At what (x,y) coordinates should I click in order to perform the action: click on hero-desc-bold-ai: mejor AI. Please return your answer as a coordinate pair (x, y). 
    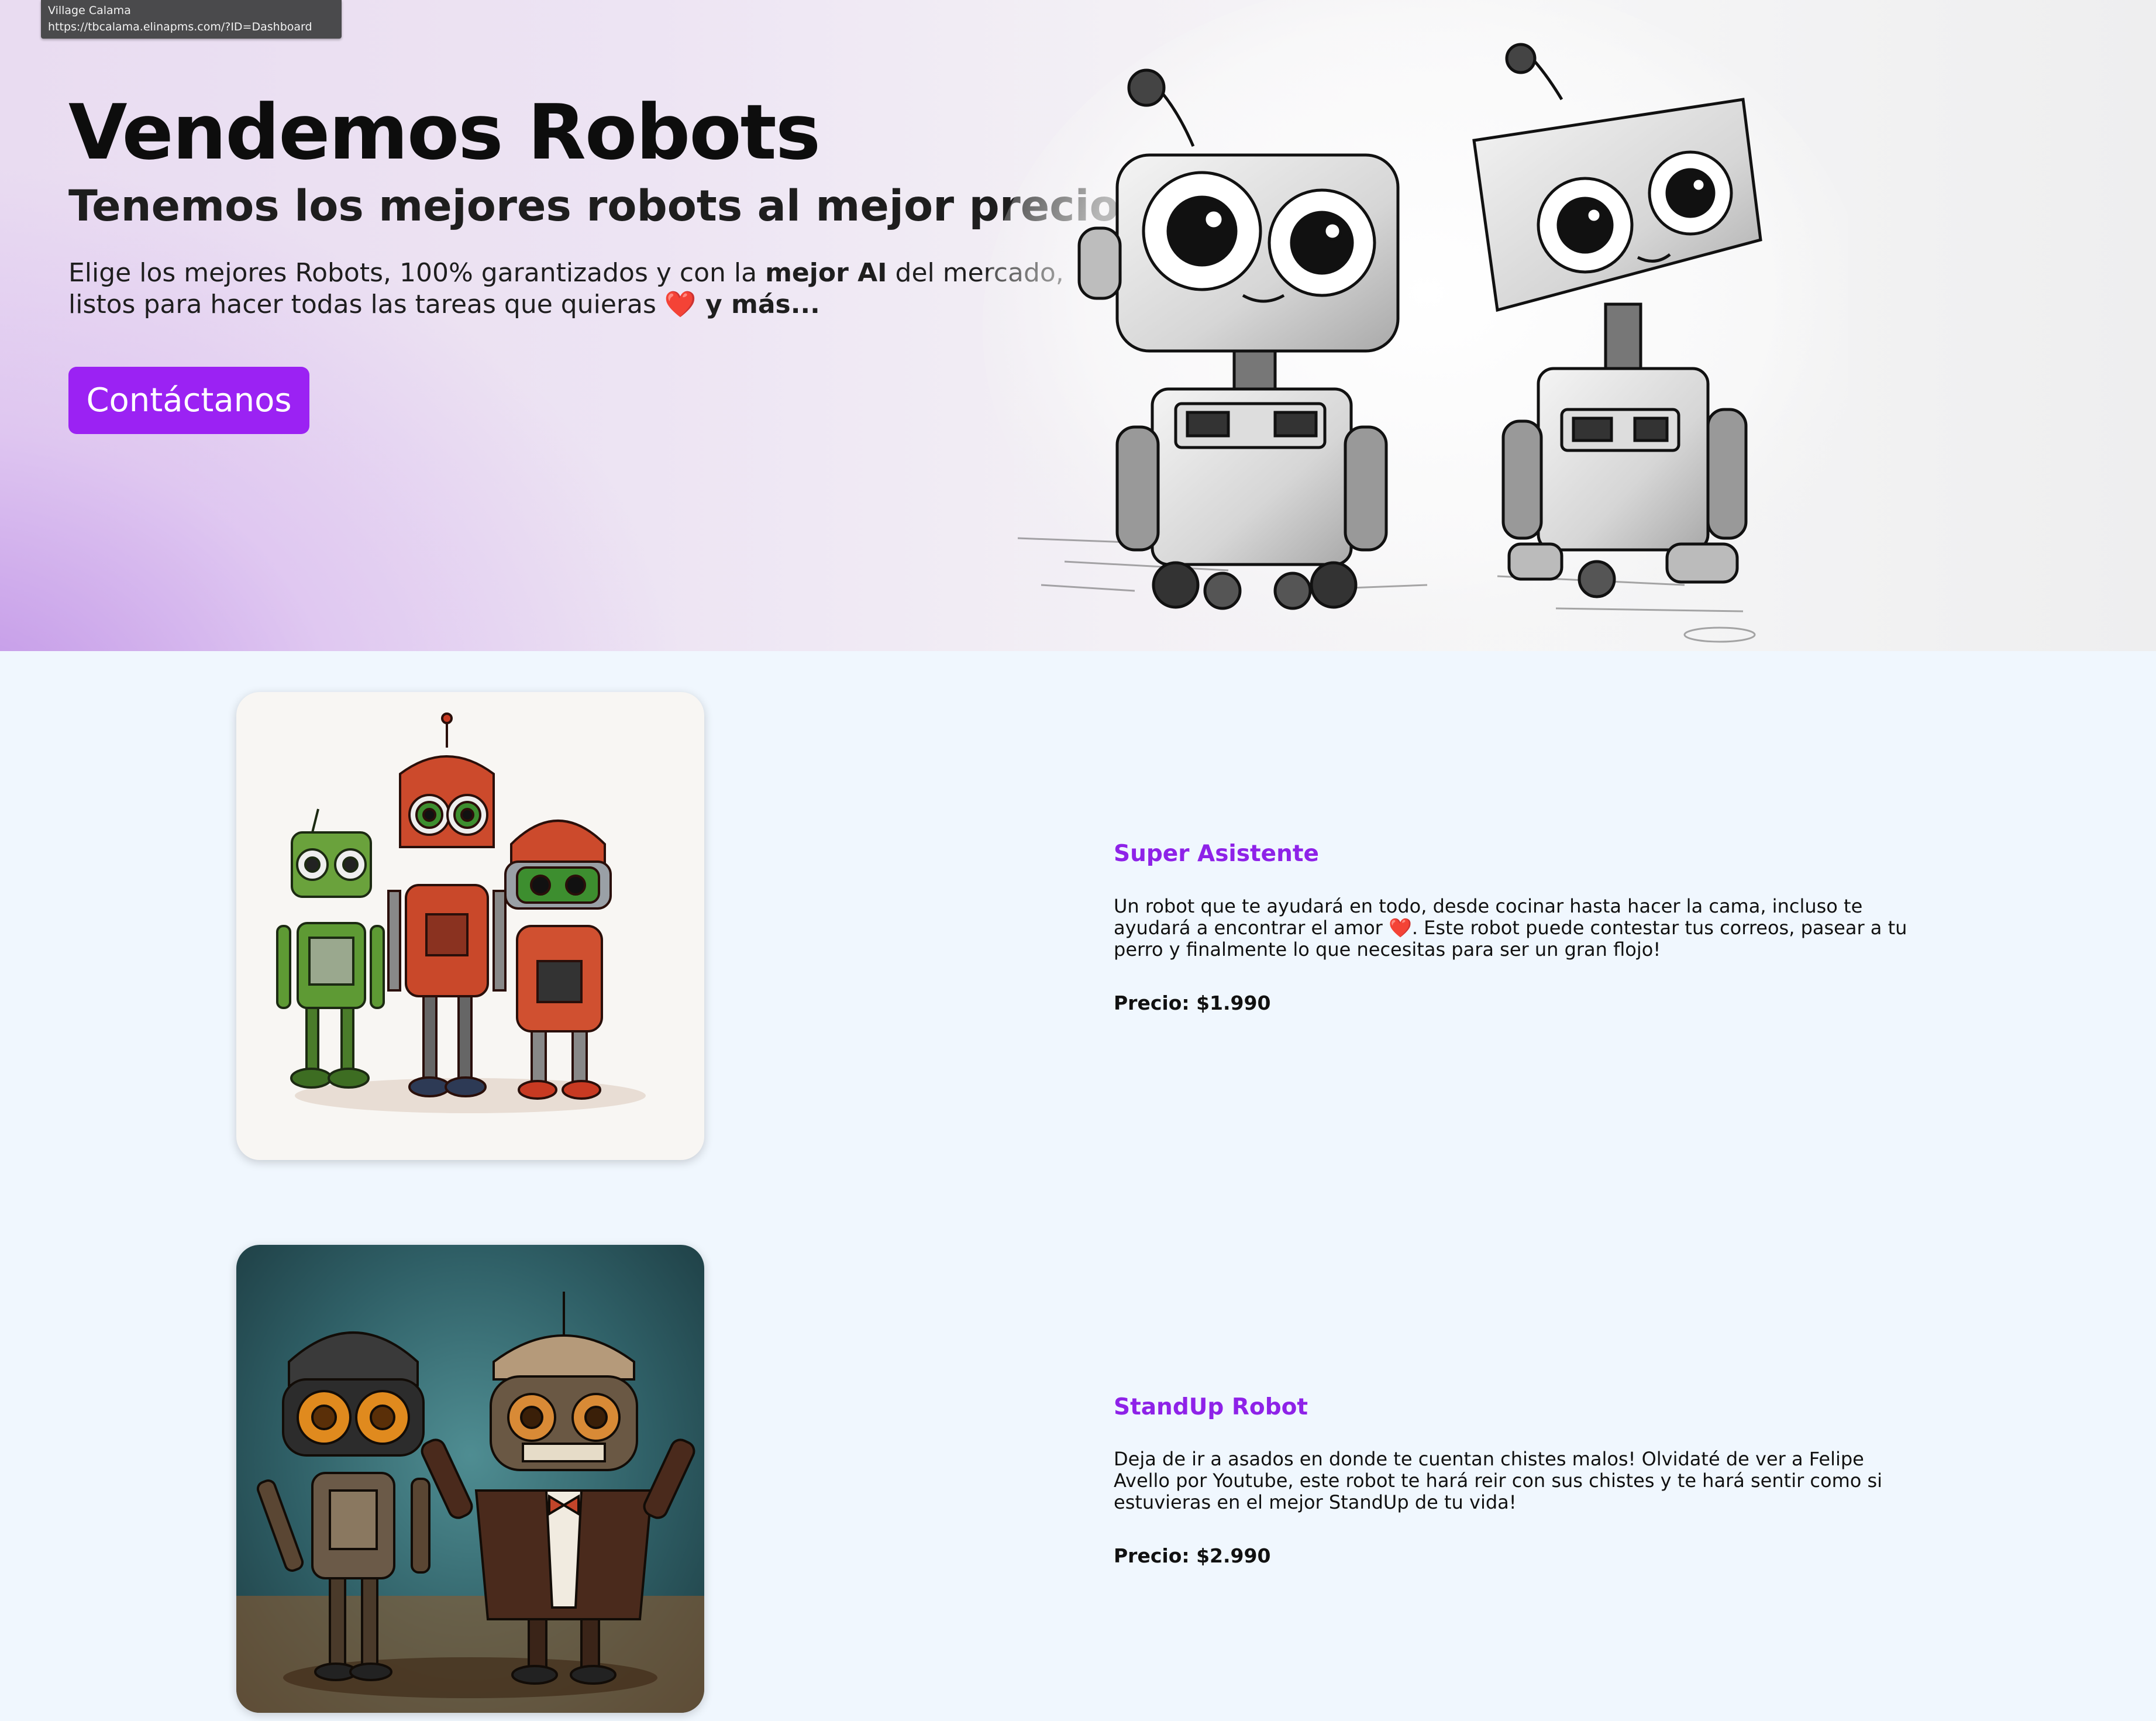
    Looking at the image, I should click on (826, 273).